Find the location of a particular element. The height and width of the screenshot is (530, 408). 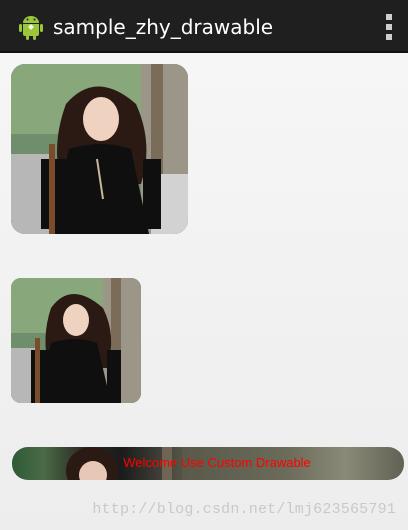

more-vertical-icon is located at coordinates (389, 27).